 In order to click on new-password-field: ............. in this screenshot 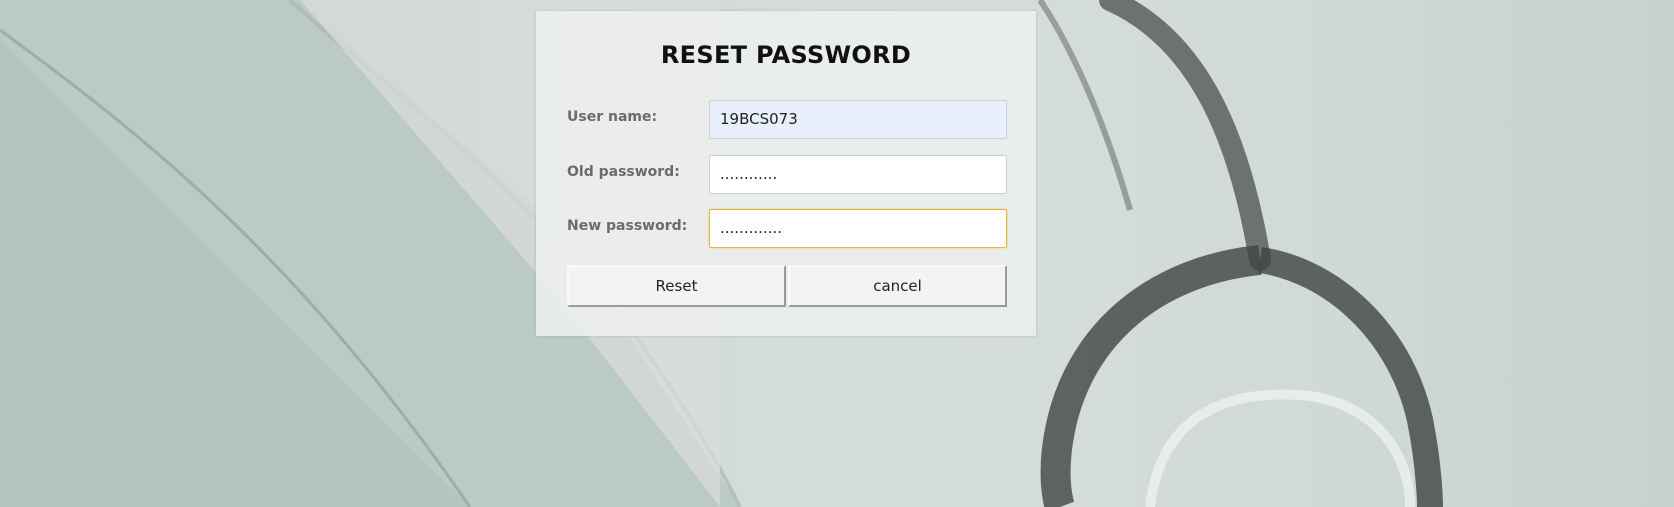, I will do `click(858, 228)`.